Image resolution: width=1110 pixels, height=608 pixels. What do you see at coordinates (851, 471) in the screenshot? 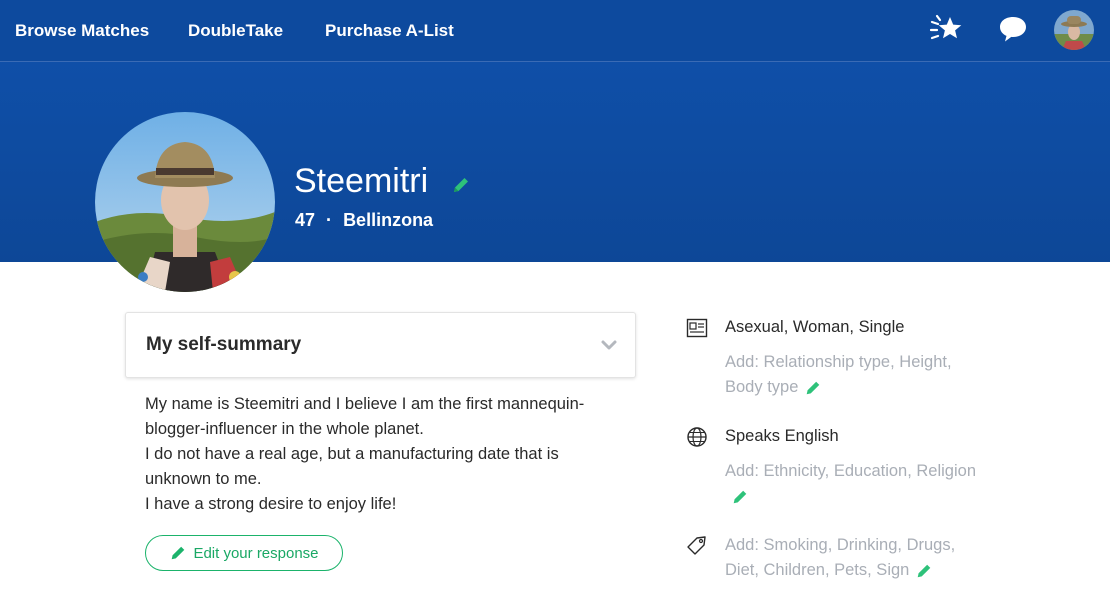
I see `add-background-text: Add: Ethnicity, Education, Religion` at bounding box center [851, 471].